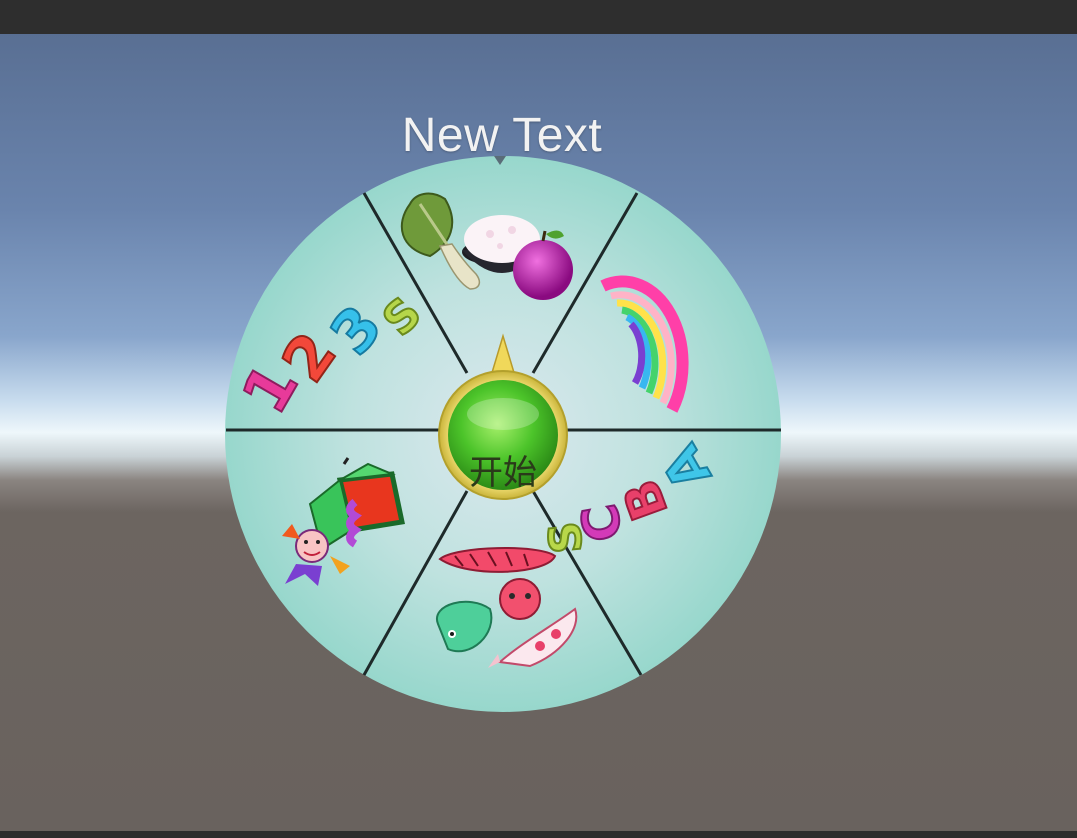 The width and height of the screenshot is (1077, 838). I want to click on start-button, so click(503, 435).